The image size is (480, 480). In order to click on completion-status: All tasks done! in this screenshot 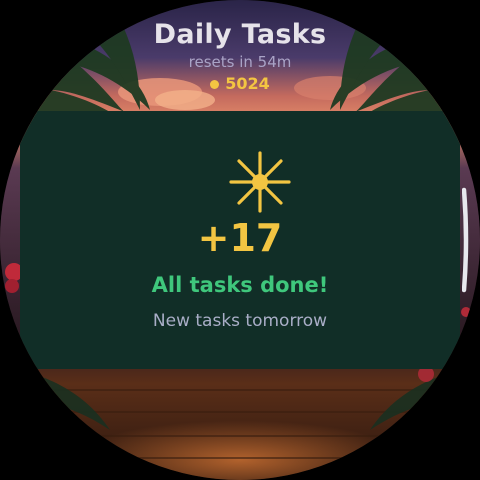, I will do `click(240, 285)`.